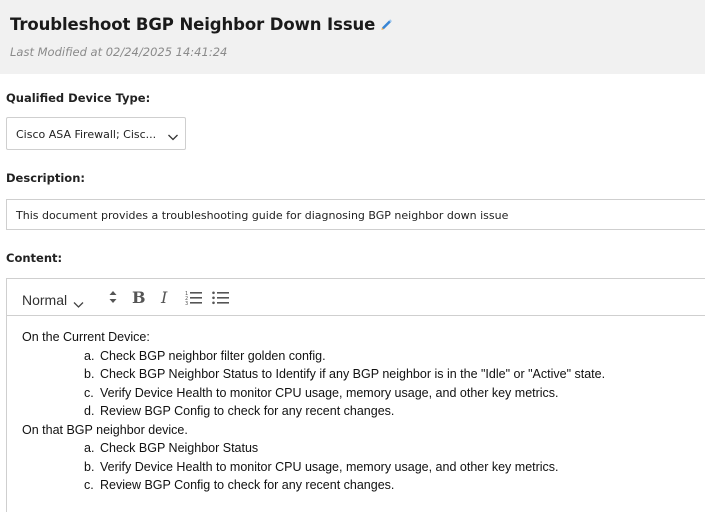 This screenshot has height=512, width=705. Describe the element at coordinates (86, 337) in the screenshot. I see `content-heading: On the Current Device:` at that location.